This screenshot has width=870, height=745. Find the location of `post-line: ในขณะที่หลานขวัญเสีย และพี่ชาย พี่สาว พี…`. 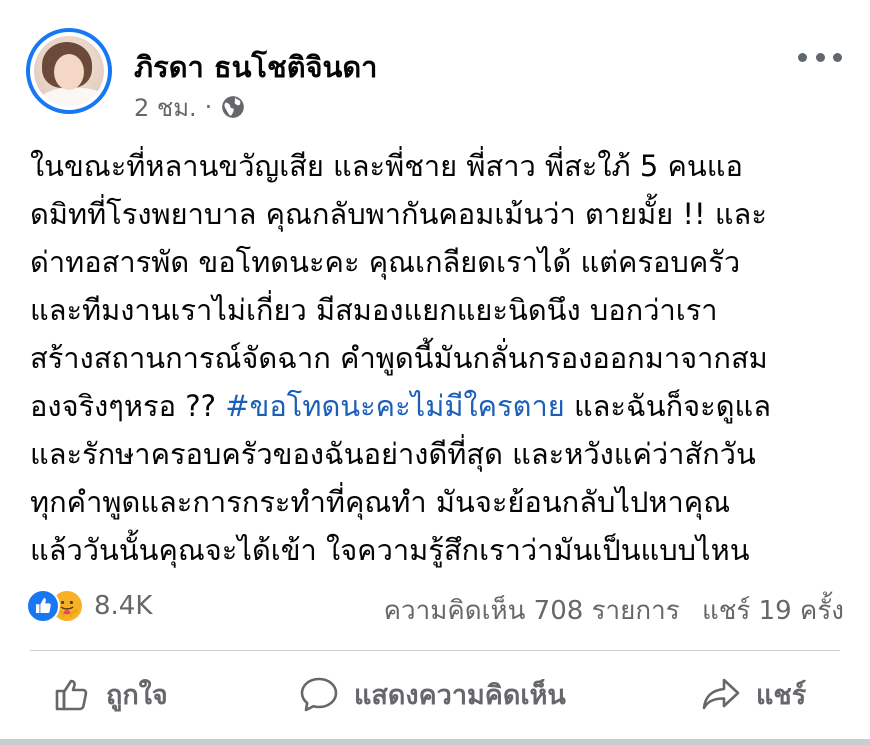

post-line: ในขณะที่หลานขวัญเสีย และพี่ชาย พี่สาว พี… is located at coordinates (386, 166).